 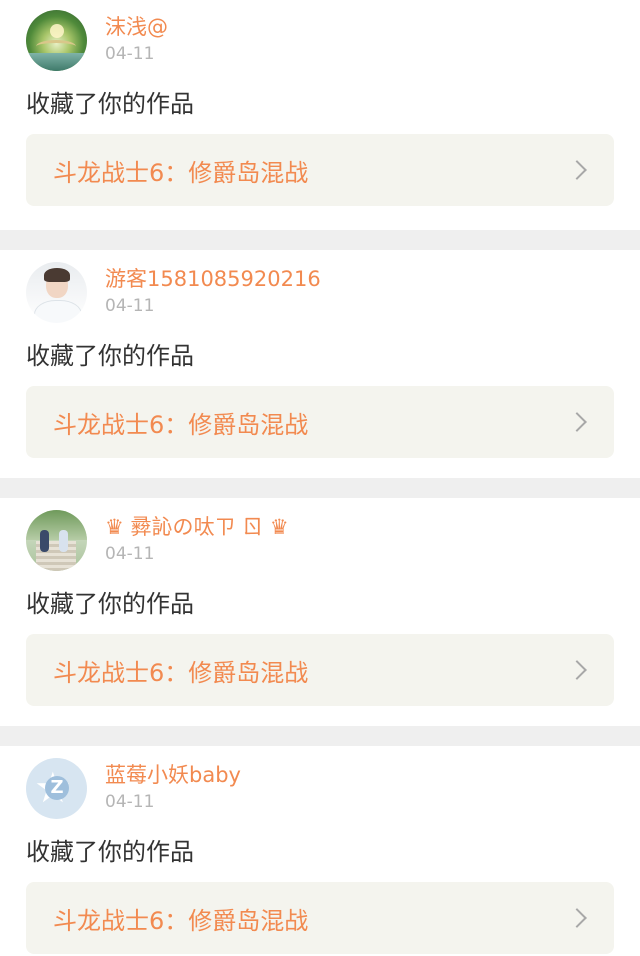 I want to click on avatar-sun-shape, so click(x=57, y=31).